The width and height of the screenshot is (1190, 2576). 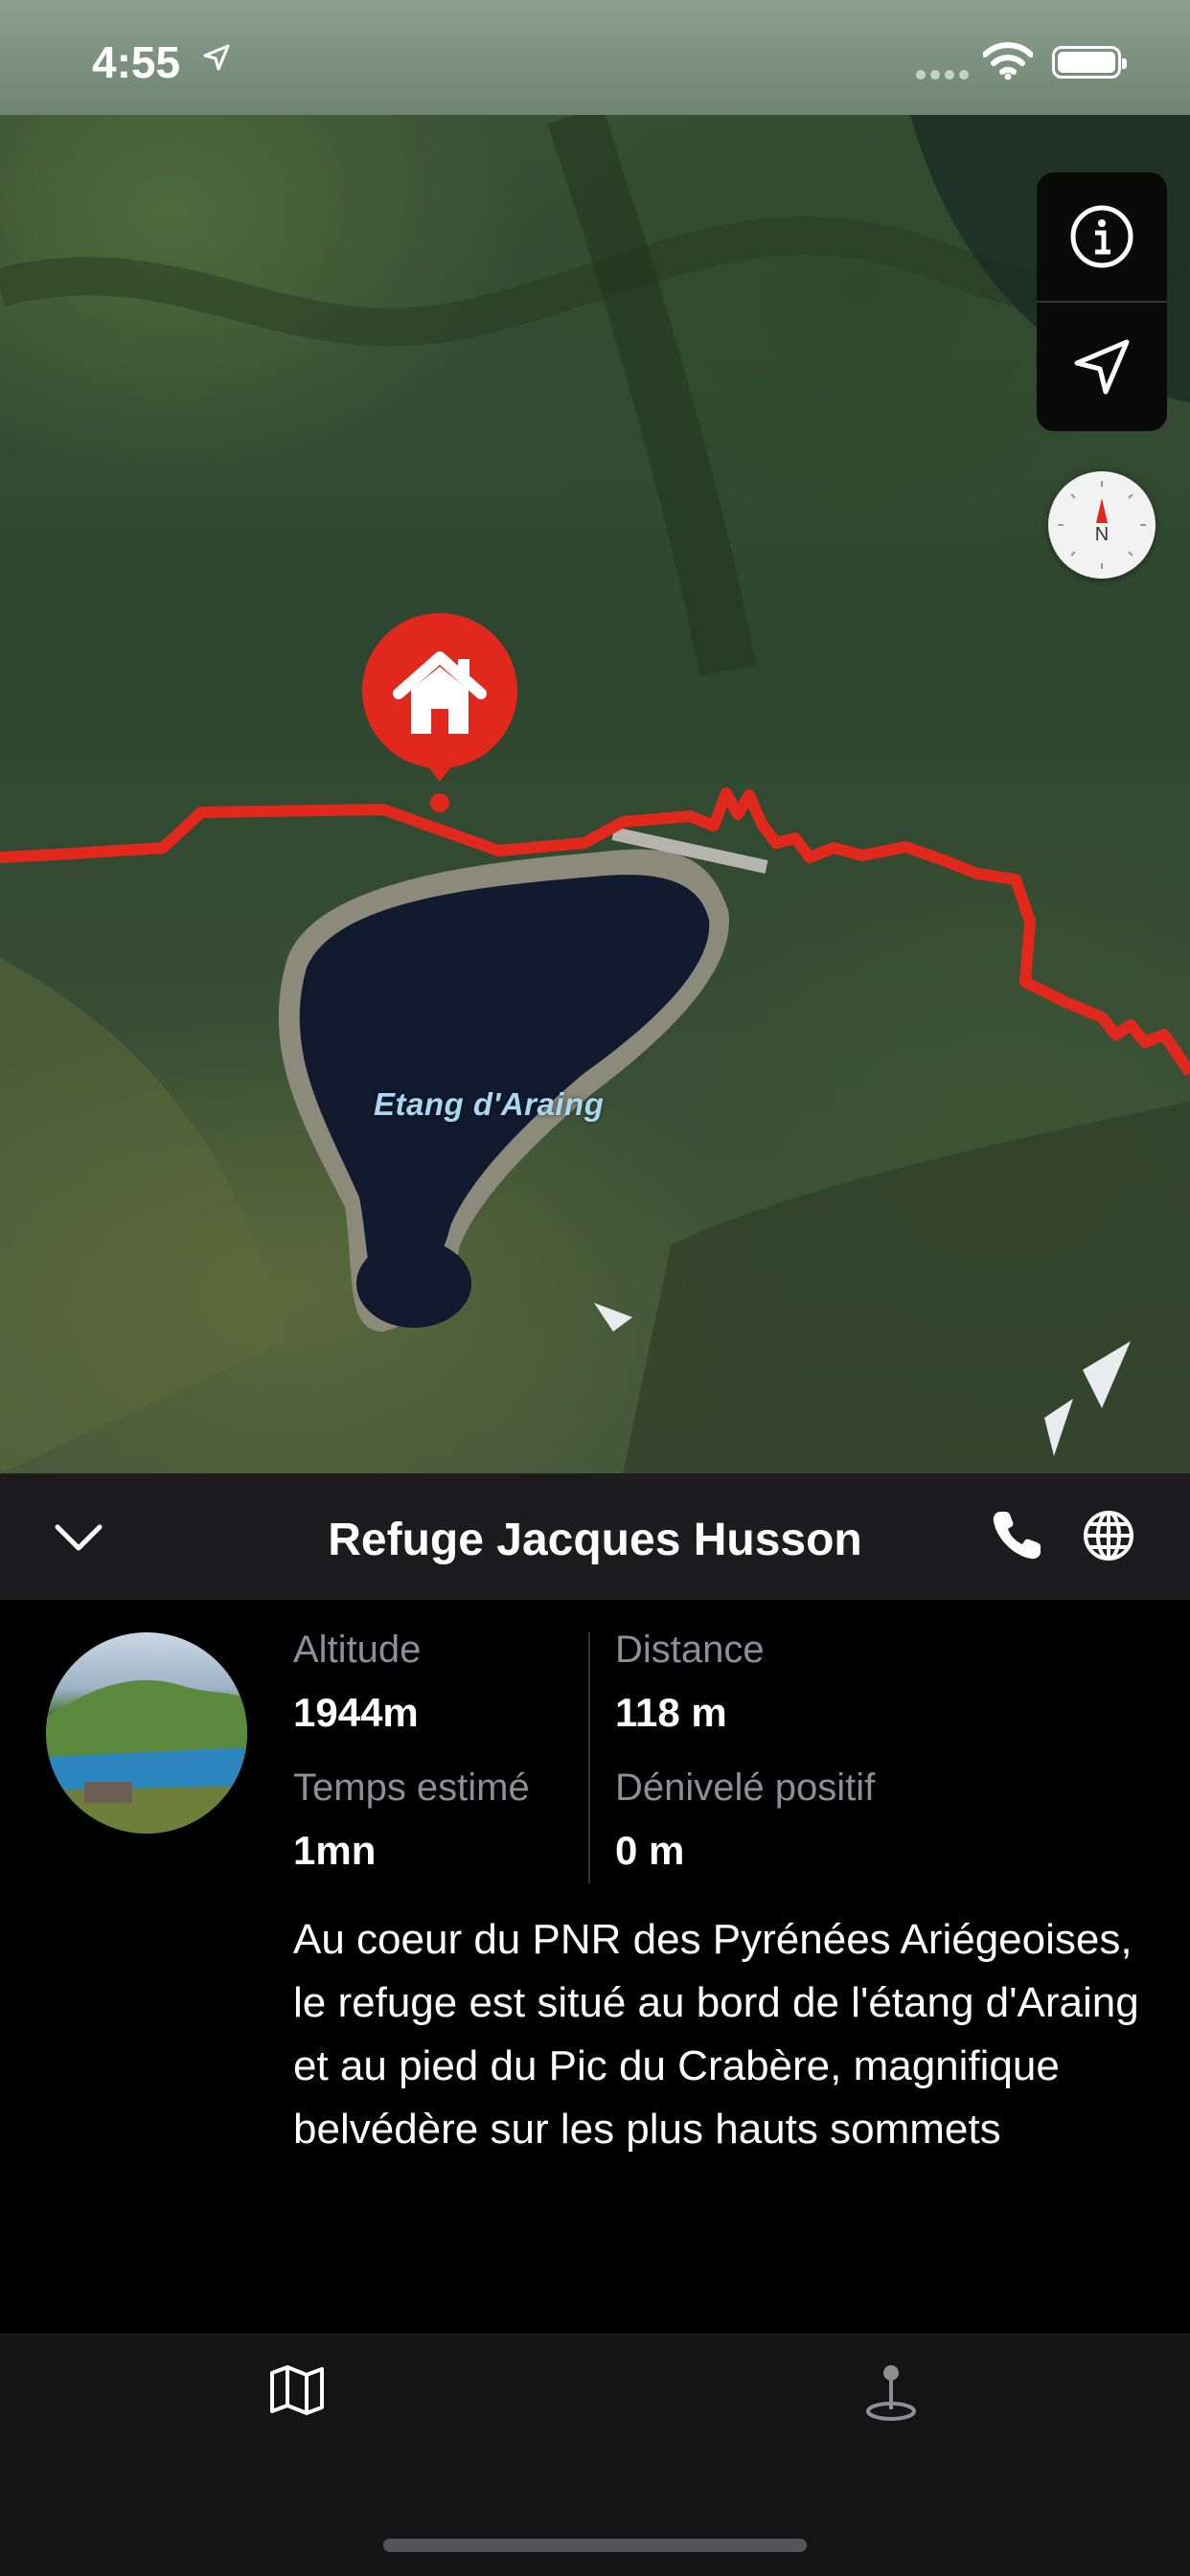 I want to click on elevation-gain-value: 0 m, so click(x=650, y=1850).